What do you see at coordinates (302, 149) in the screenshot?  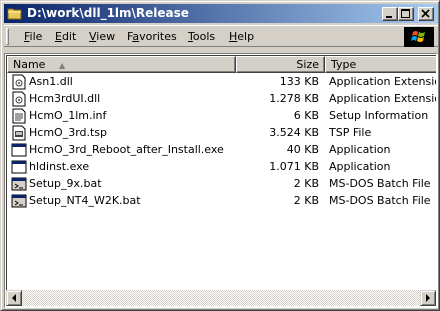 I see `file-size: 40 KB` at bounding box center [302, 149].